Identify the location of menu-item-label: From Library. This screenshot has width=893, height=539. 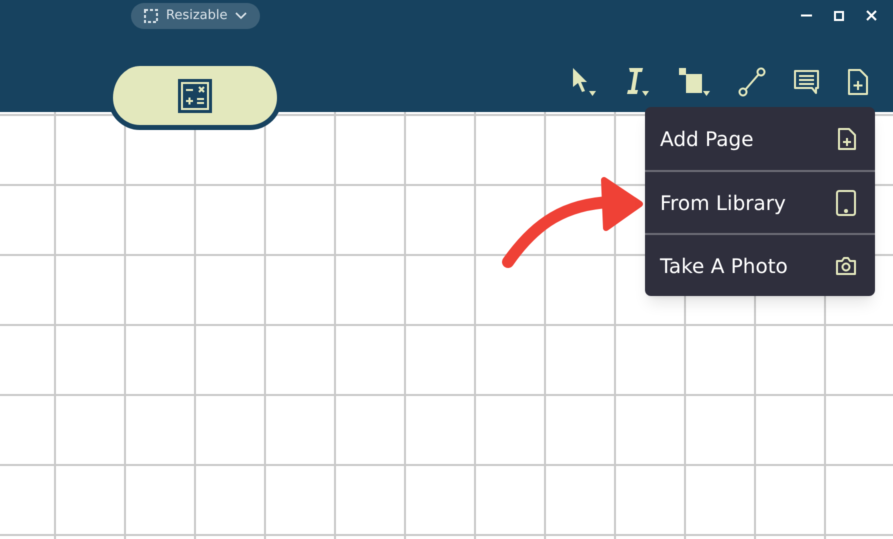
(723, 203).